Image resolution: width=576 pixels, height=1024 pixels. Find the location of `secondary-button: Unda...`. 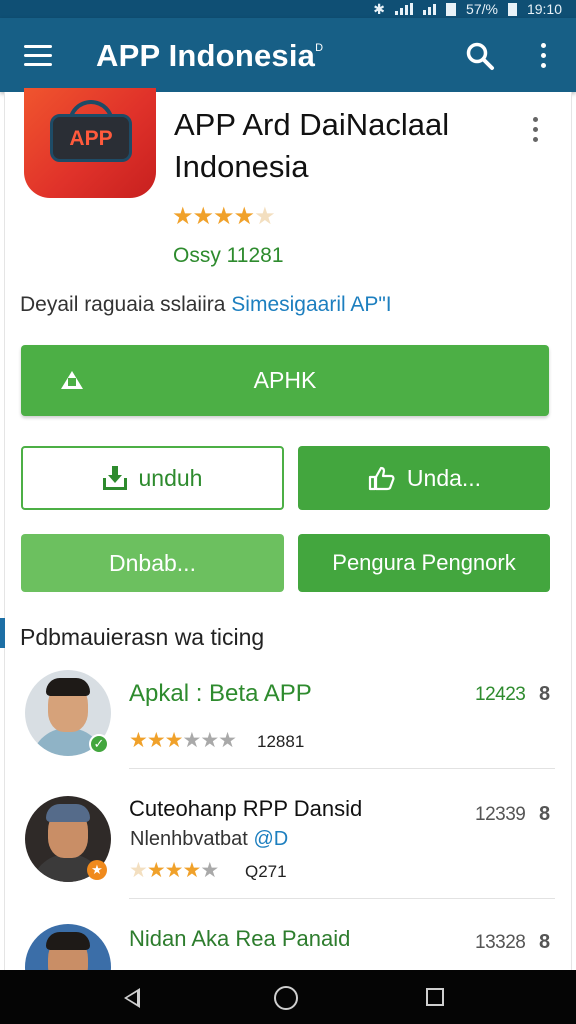

secondary-button: Unda... is located at coordinates (424, 478).